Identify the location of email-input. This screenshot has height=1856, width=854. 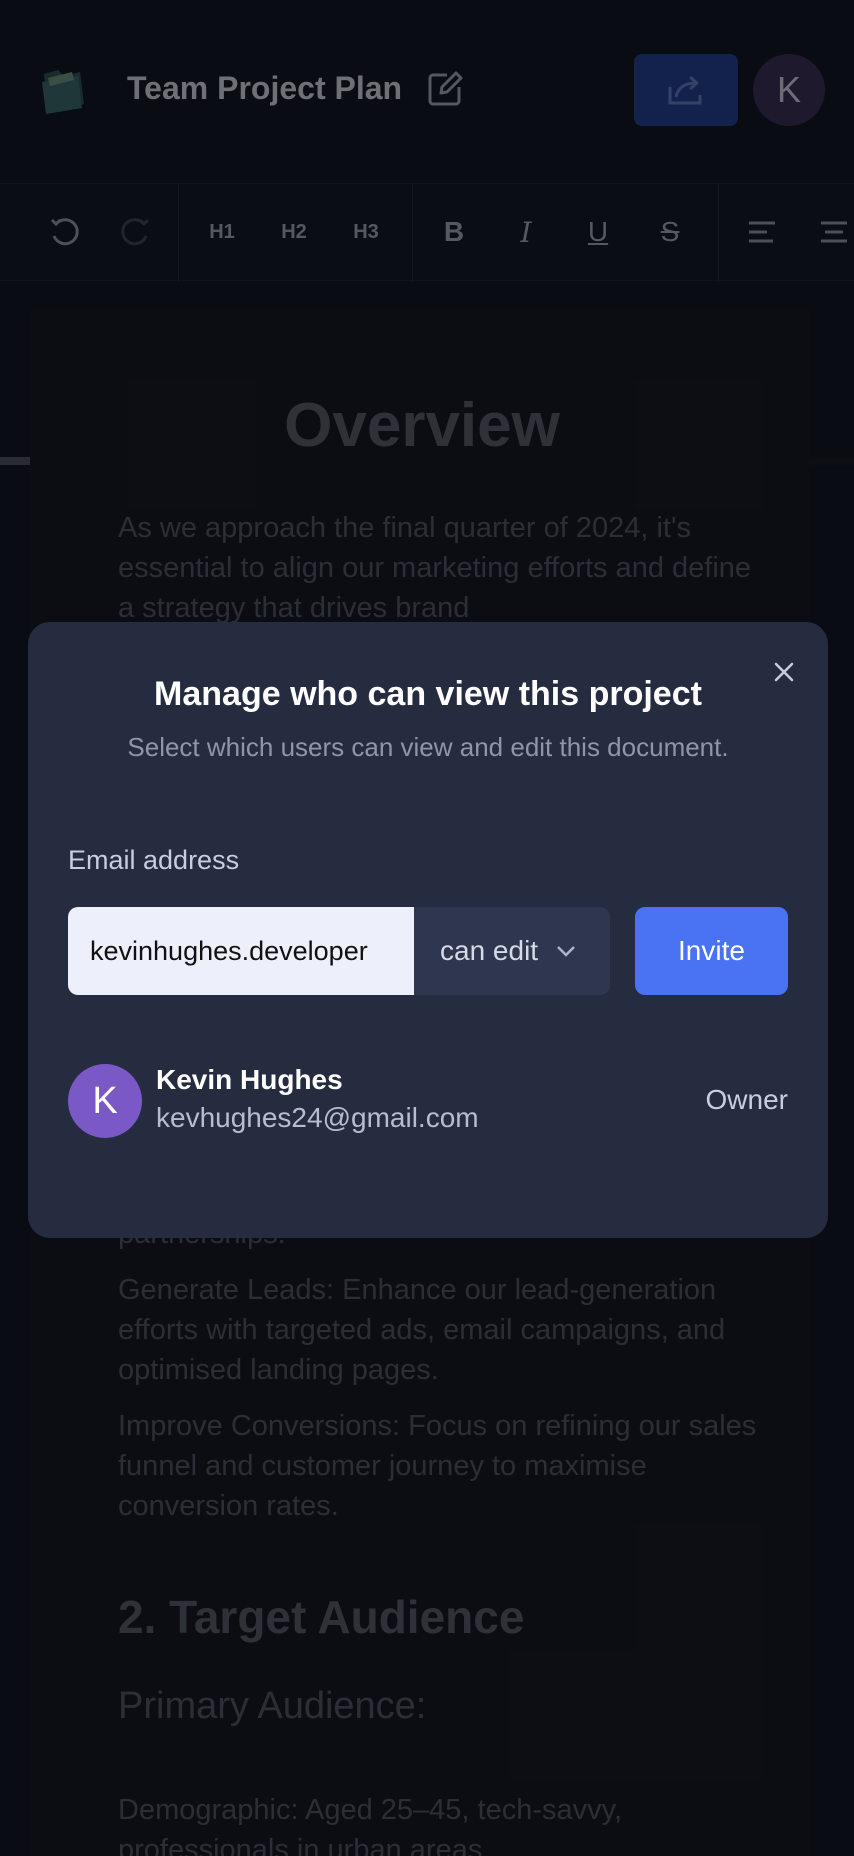
(244, 951).